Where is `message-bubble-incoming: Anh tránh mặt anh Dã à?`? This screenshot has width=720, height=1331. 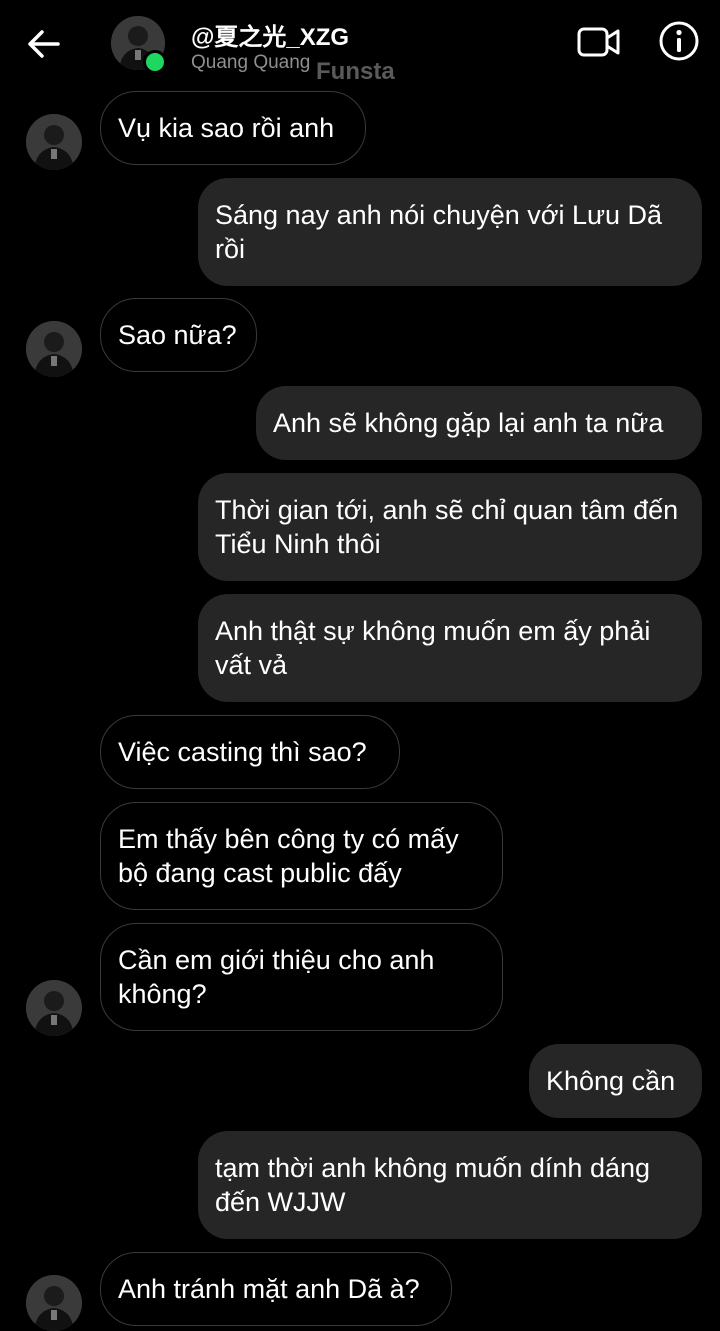 message-bubble-incoming: Anh tránh mặt anh Dã à? is located at coordinates (276, 1289).